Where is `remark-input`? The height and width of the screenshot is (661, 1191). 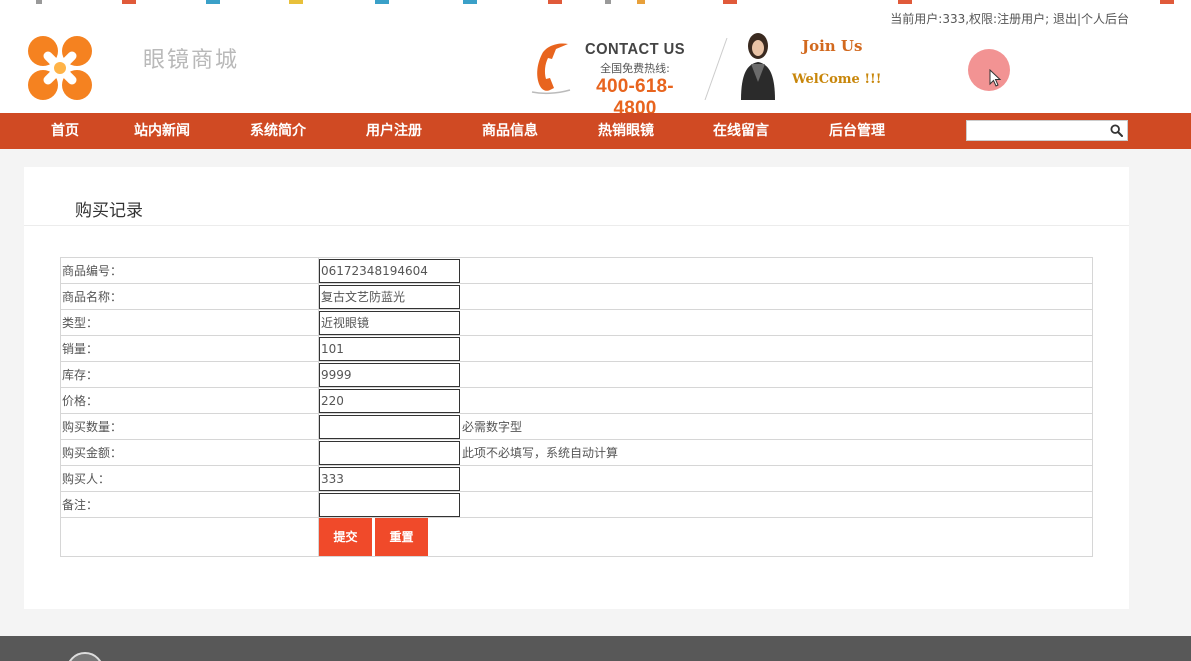
remark-input is located at coordinates (389, 504).